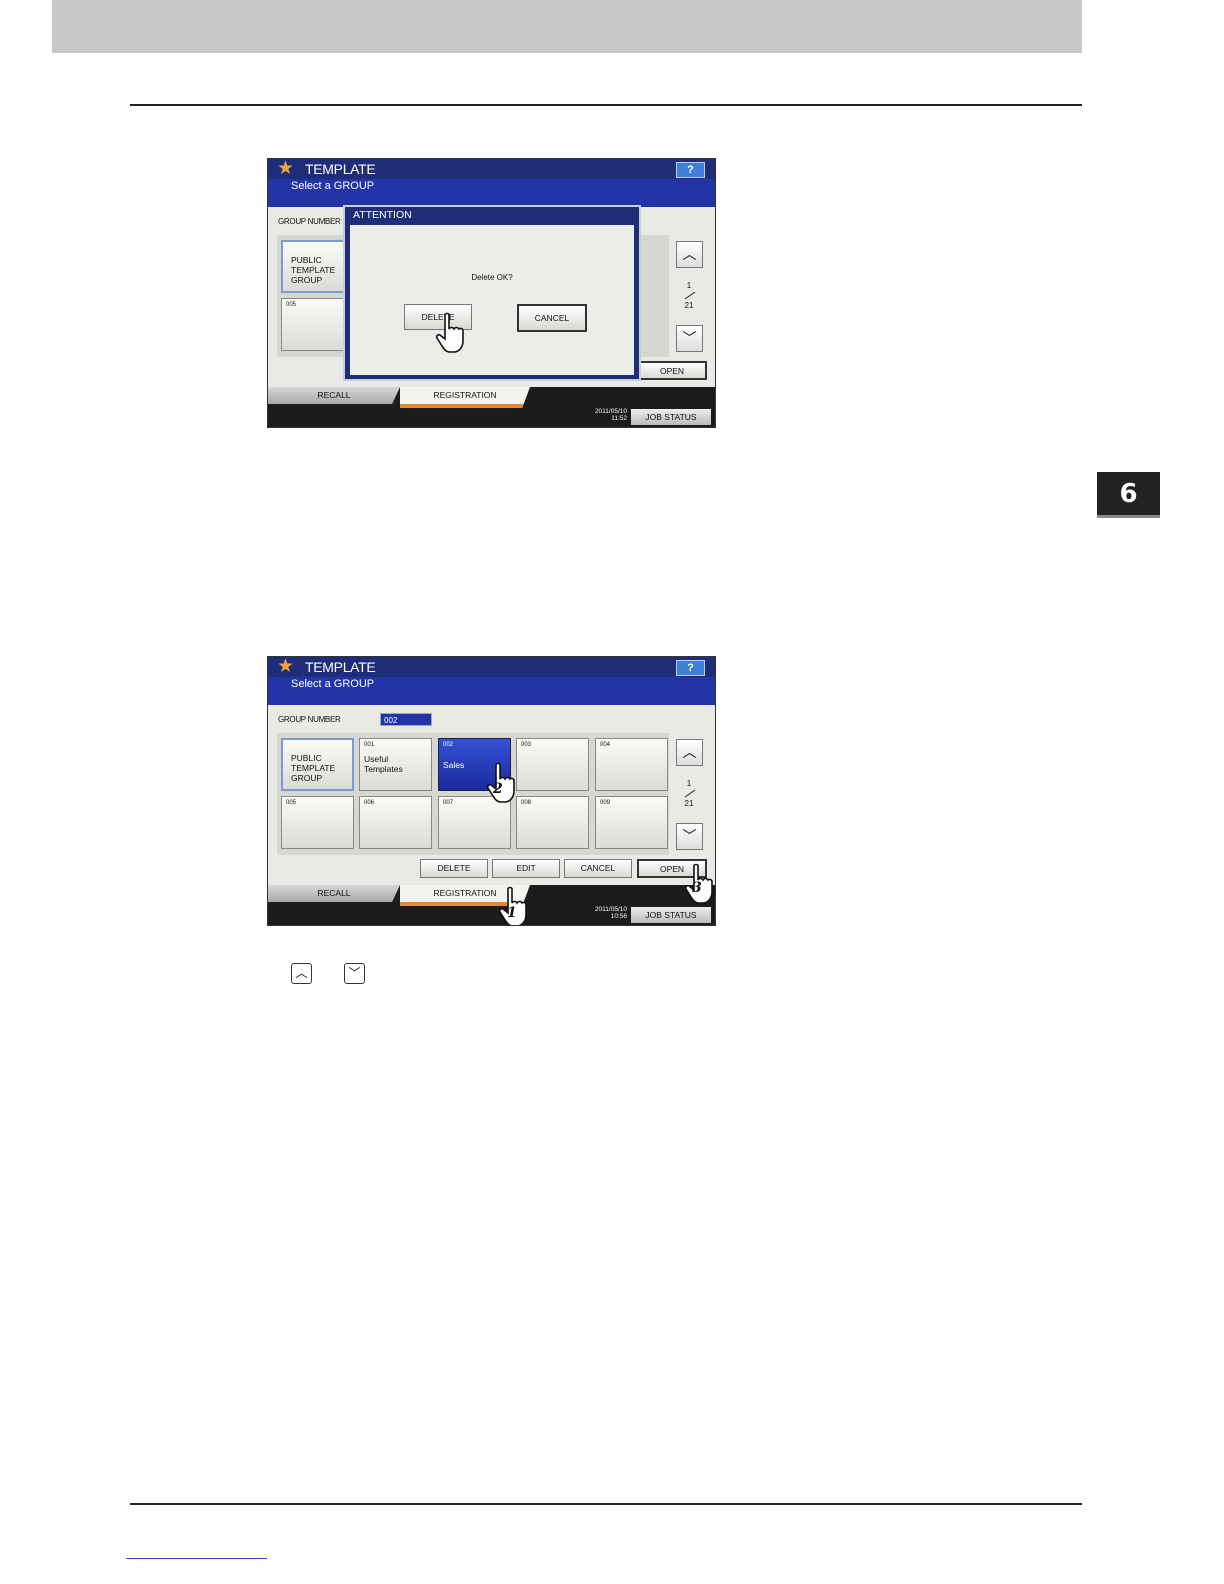 This screenshot has width=1224, height=1584. I want to click on header-rule, so click(606, 105).